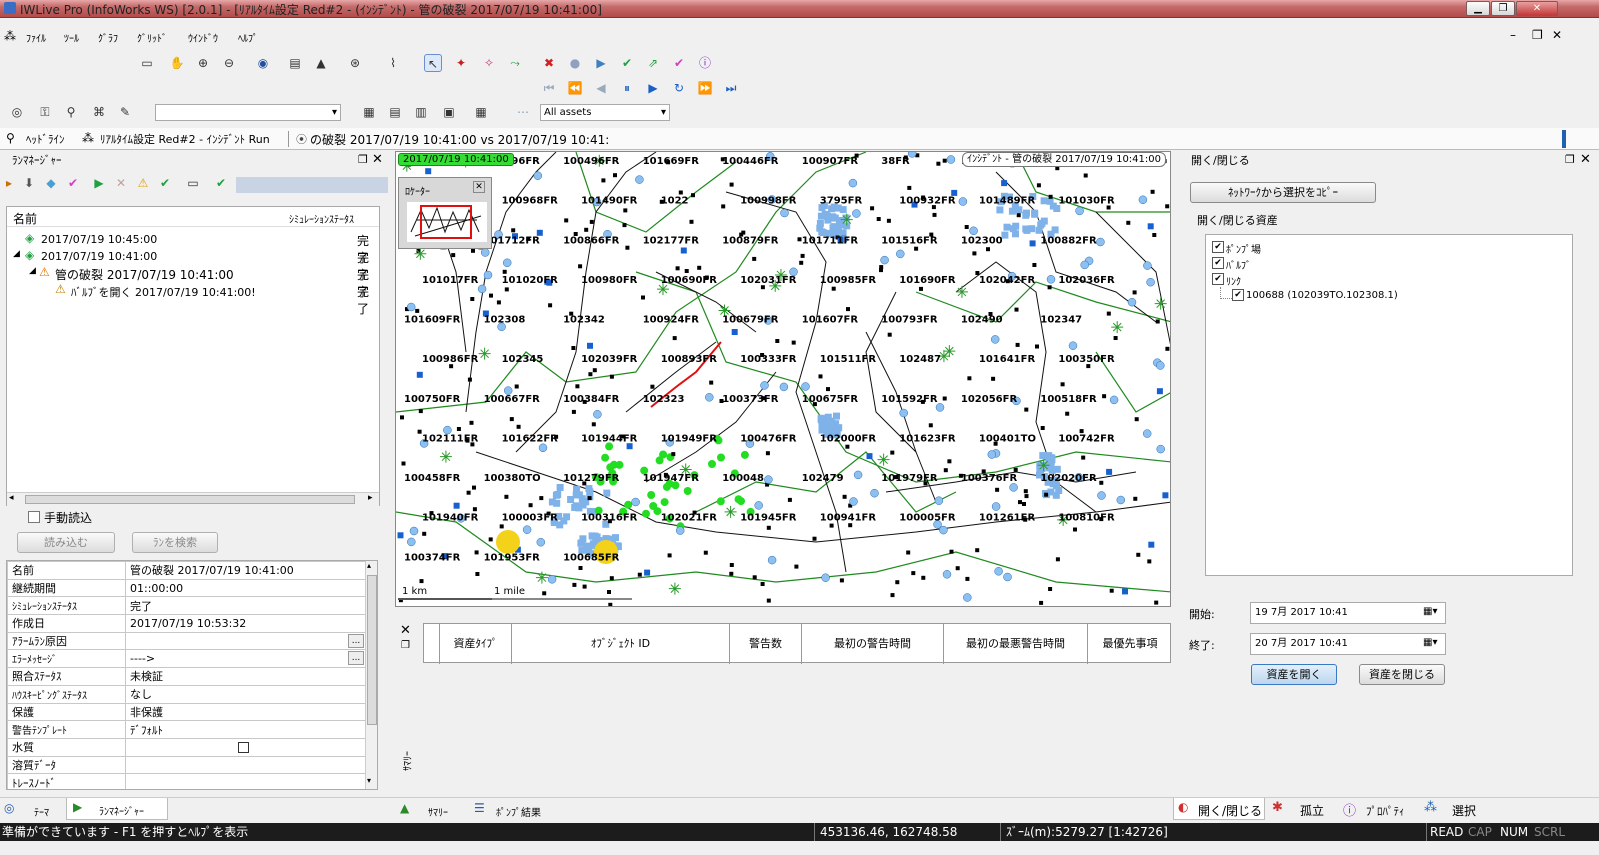  Describe the element at coordinates (873, 644) in the screenshot. I see `col-first-warning-time: 最初の警告時間` at that location.